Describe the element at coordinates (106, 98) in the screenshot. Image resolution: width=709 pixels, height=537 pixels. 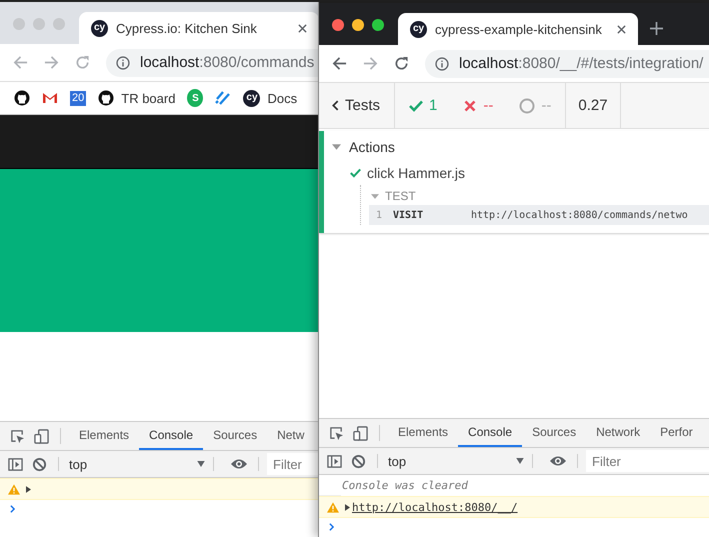
I see `octocat-icon` at that location.